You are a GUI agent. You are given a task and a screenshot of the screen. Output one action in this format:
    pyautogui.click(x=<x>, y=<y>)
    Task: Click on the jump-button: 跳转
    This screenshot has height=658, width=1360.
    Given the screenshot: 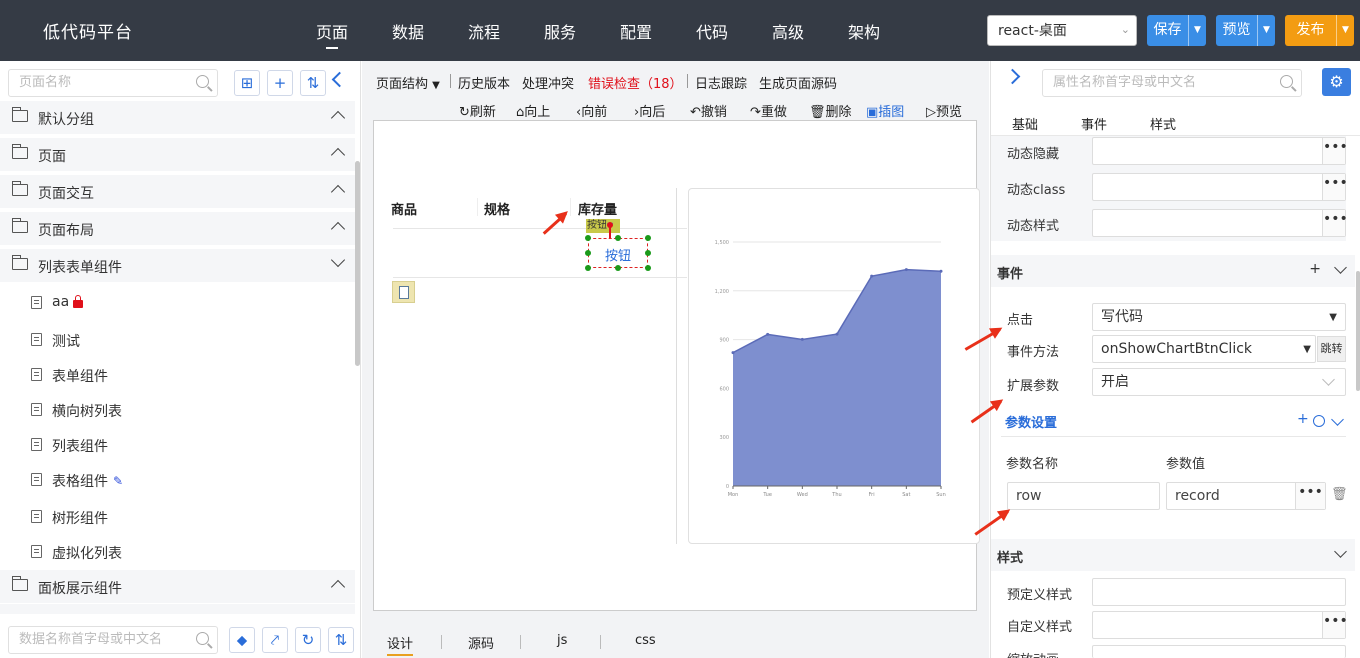 What is the action you would take?
    pyautogui.click(x=1331, y=349)
    